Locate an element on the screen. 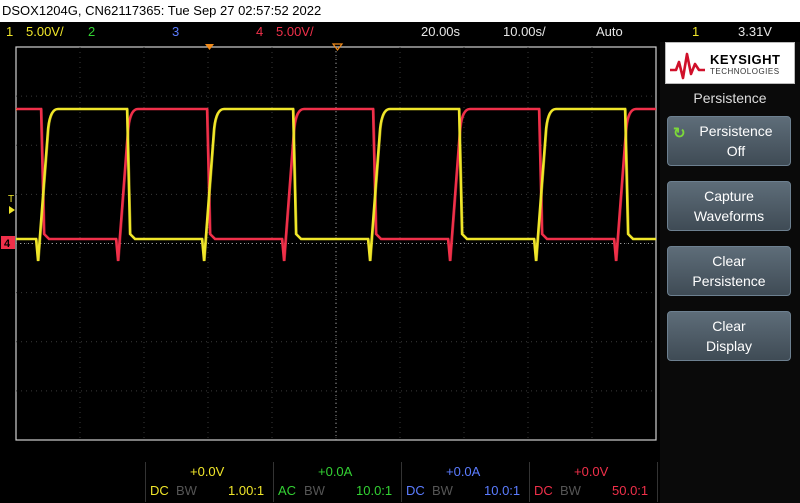 The width and height of the screenshot is (800, 503). logo-sub: TECHNOLOGIES is located at coordinates (745, 71).